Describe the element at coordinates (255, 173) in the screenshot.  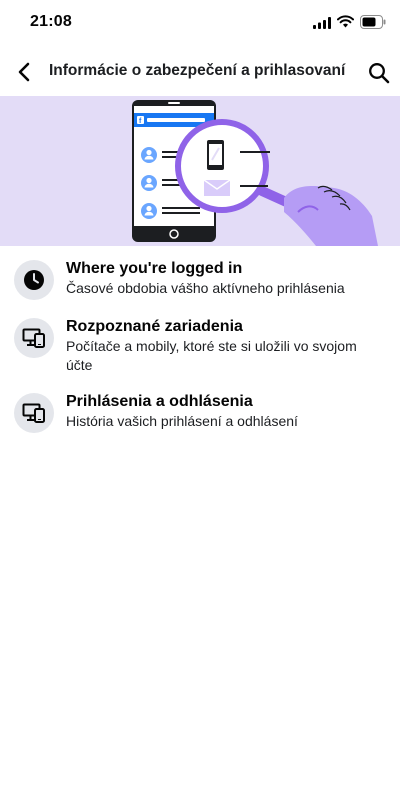
I see `security-illustration: f` at that location.